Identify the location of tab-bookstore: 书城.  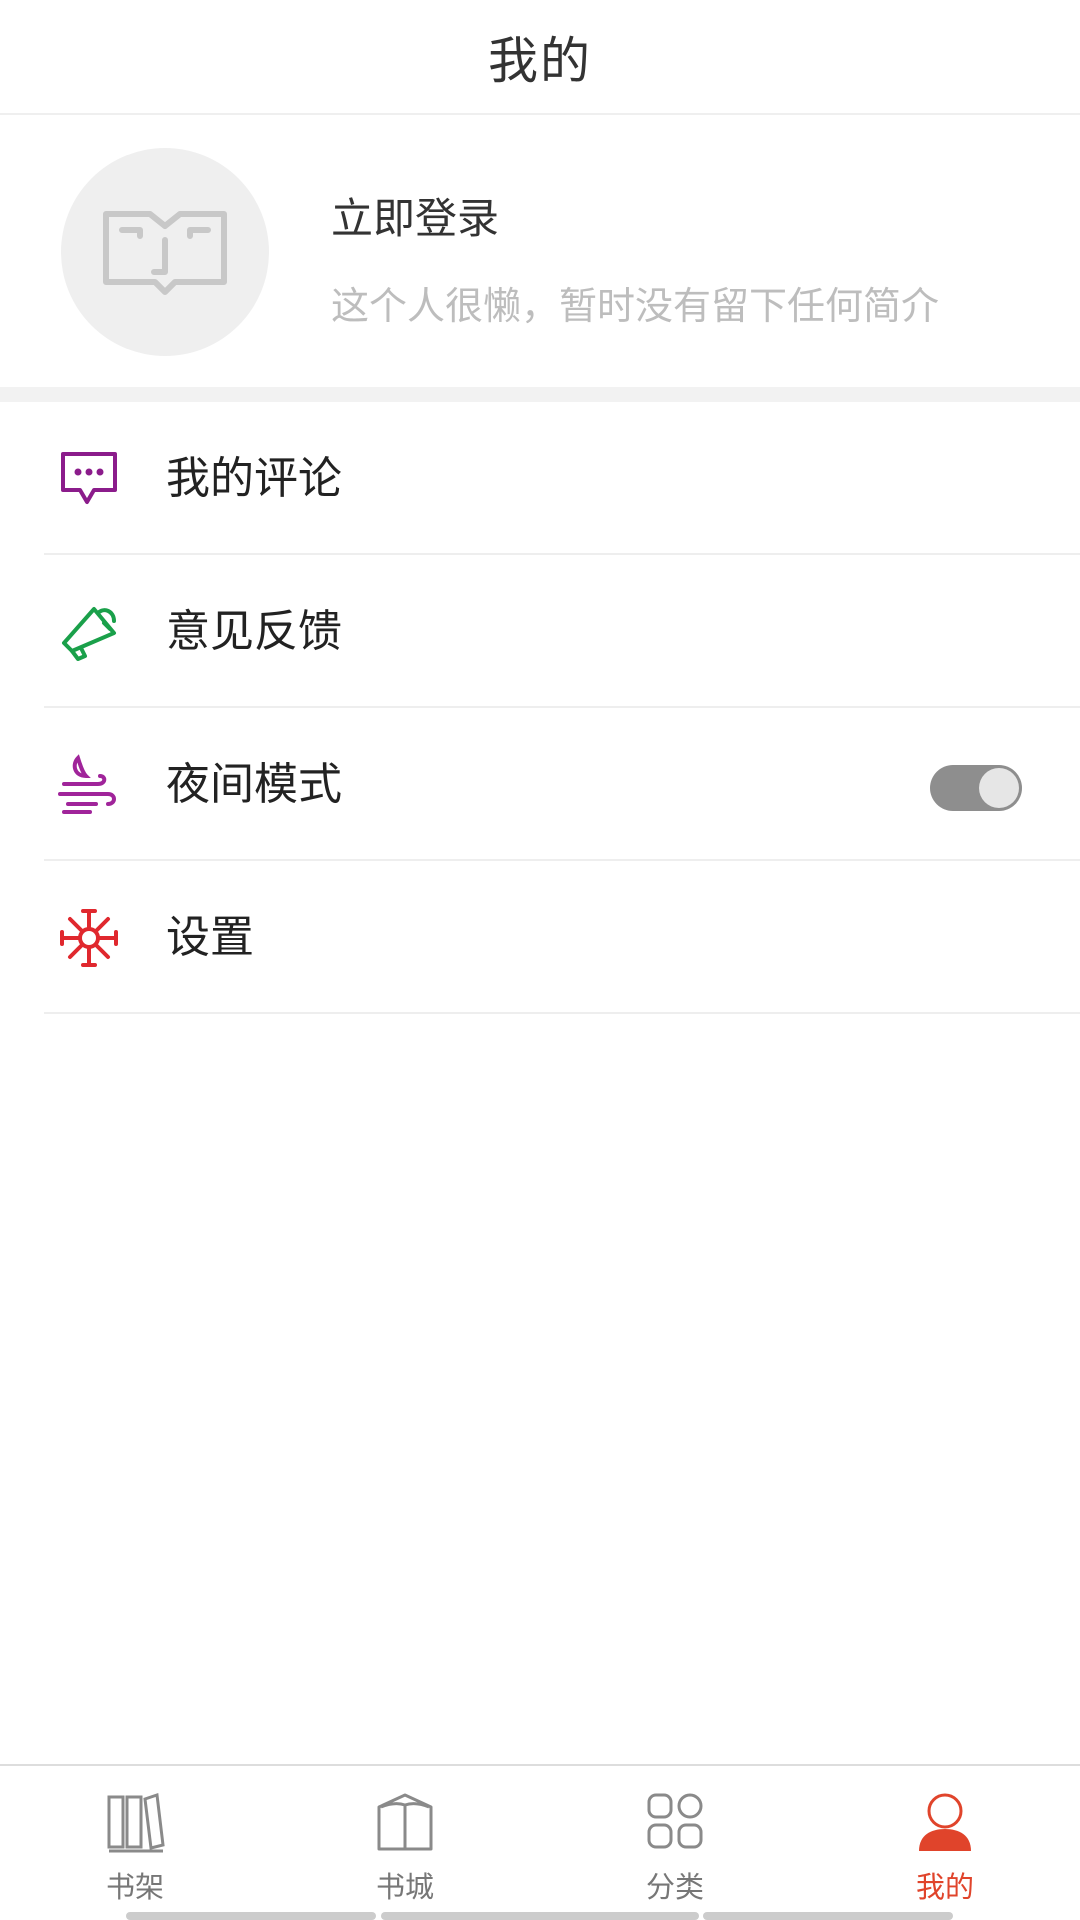
(405, 1843).